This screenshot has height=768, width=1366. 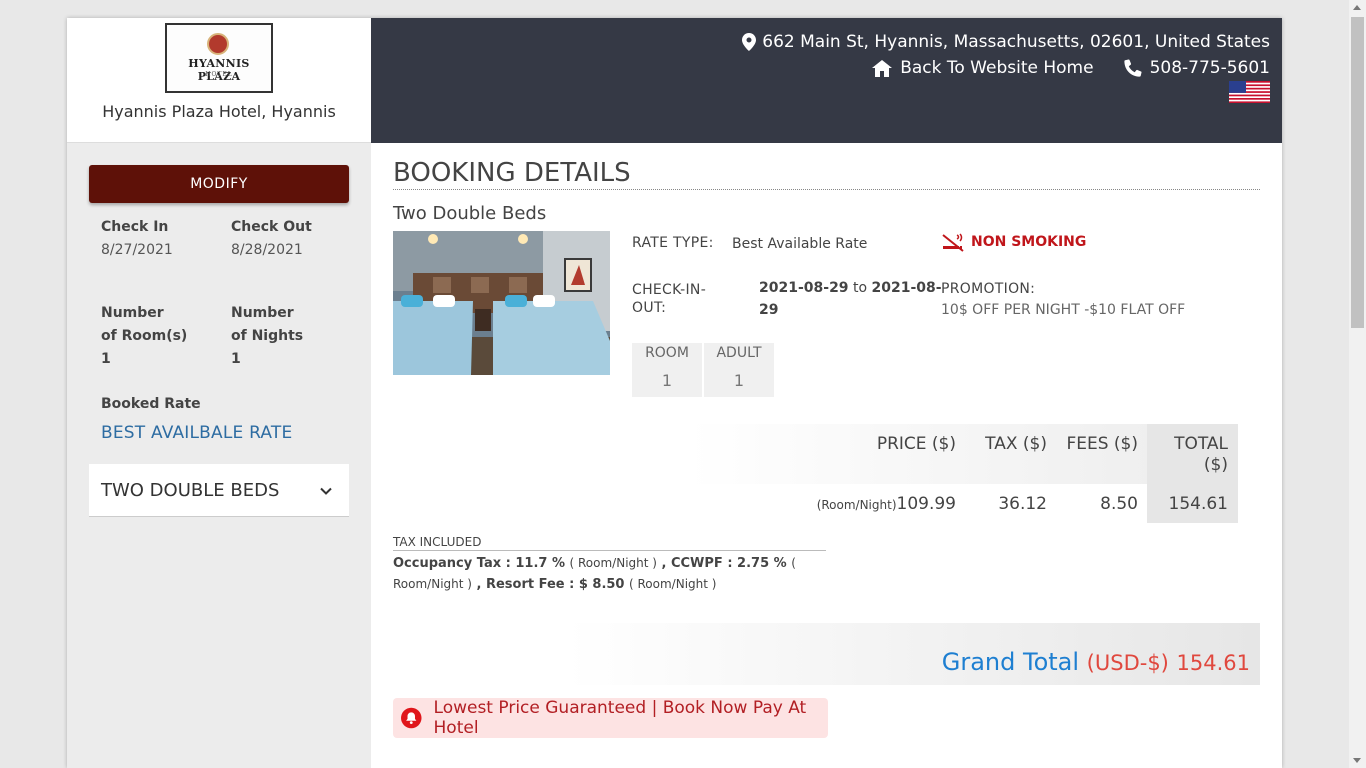 What do you see at coordinates (479, 563) in the screenshot?
I see `occupancy-tax: Occupancy Tax : 11.7 %` at bounding box center [479, 563].